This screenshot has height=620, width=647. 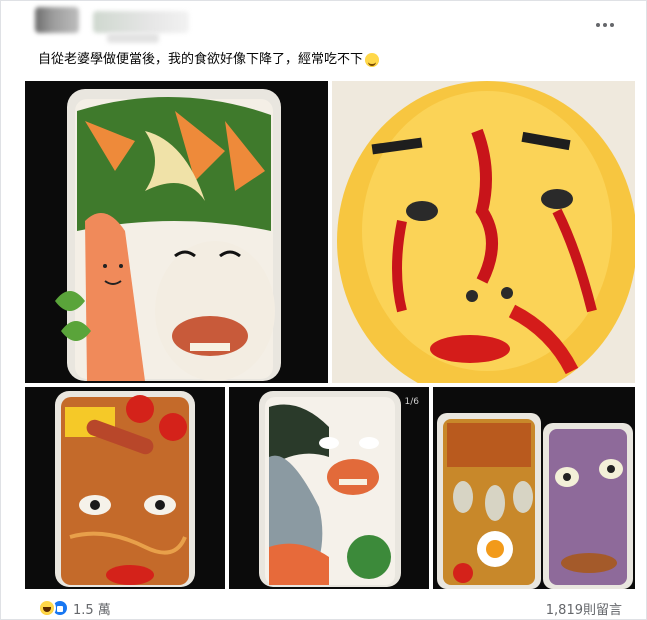 What do you see at coordinates (133, 38) in the screenshot?
I see `blurred-post-meta` at bounding box center [133, 38].